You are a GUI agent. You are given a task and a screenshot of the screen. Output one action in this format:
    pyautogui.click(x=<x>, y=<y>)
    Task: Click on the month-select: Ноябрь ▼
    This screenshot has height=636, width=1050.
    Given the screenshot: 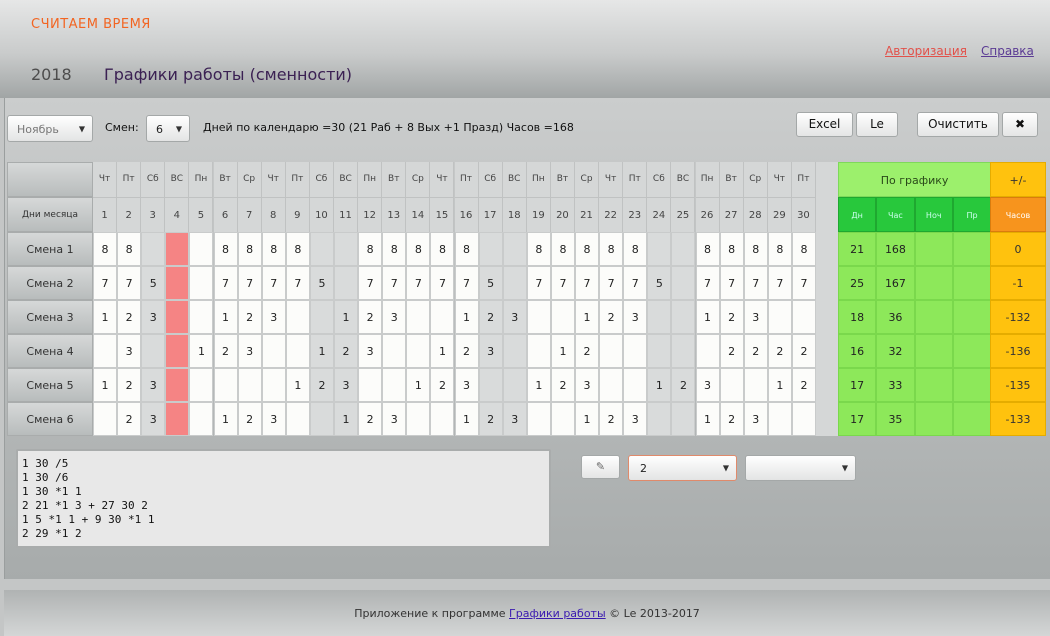 What is the action you would take?
    pyautogui.click(x=50, y=128)
    